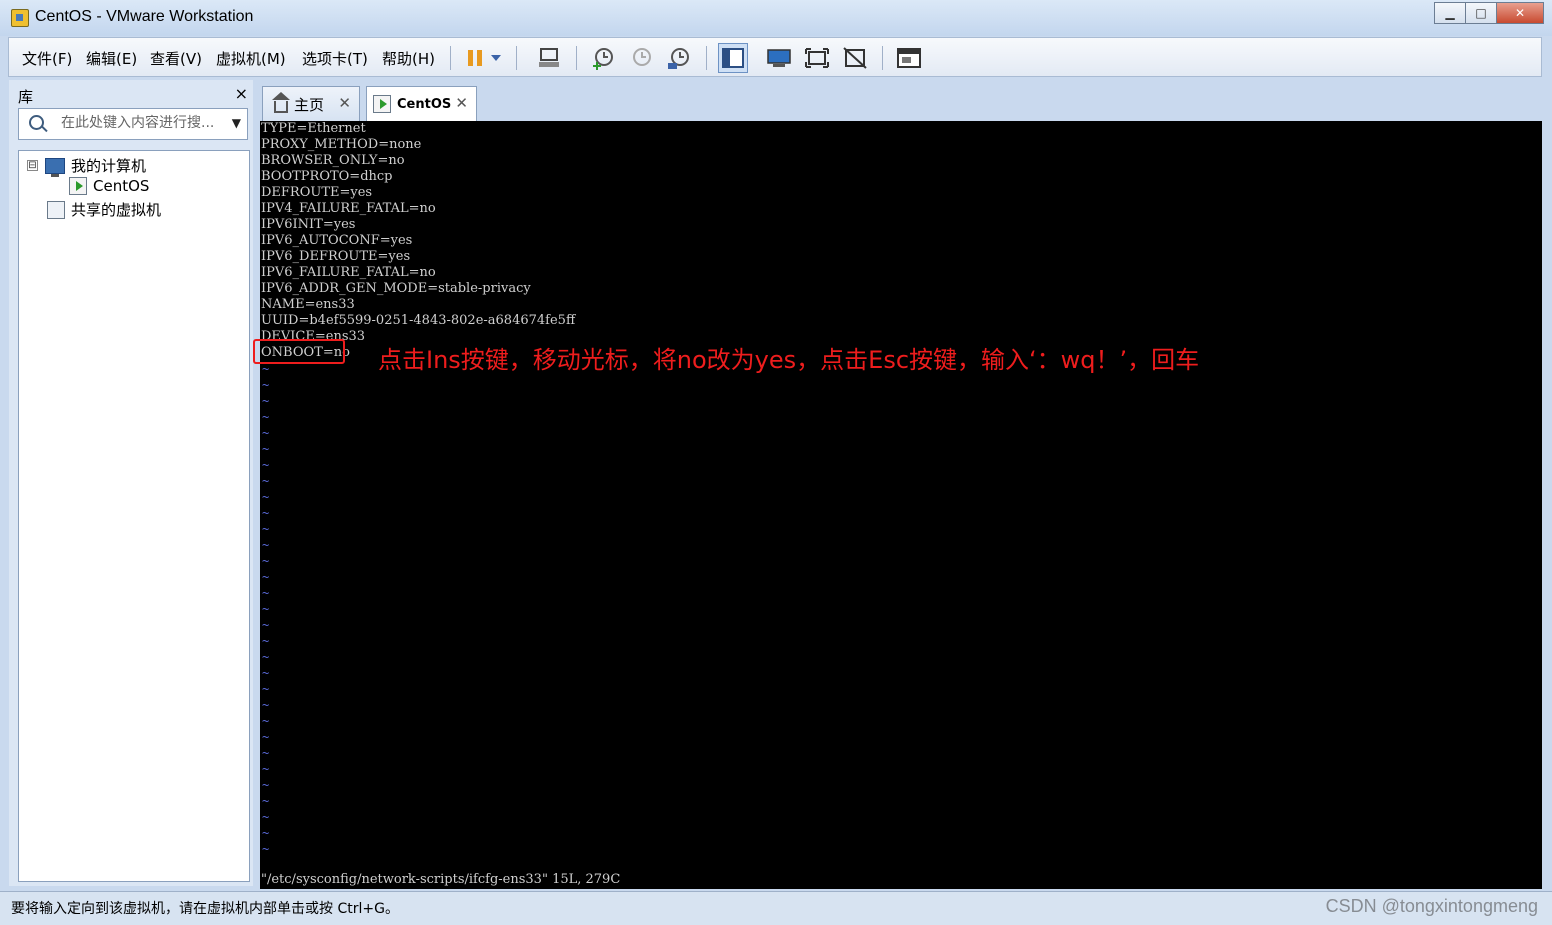 The height and width of the screenshot is (925, 1552). I want to click on terminal-line: IPV4_FAILURE_FATAL=no, so click(348, 208).